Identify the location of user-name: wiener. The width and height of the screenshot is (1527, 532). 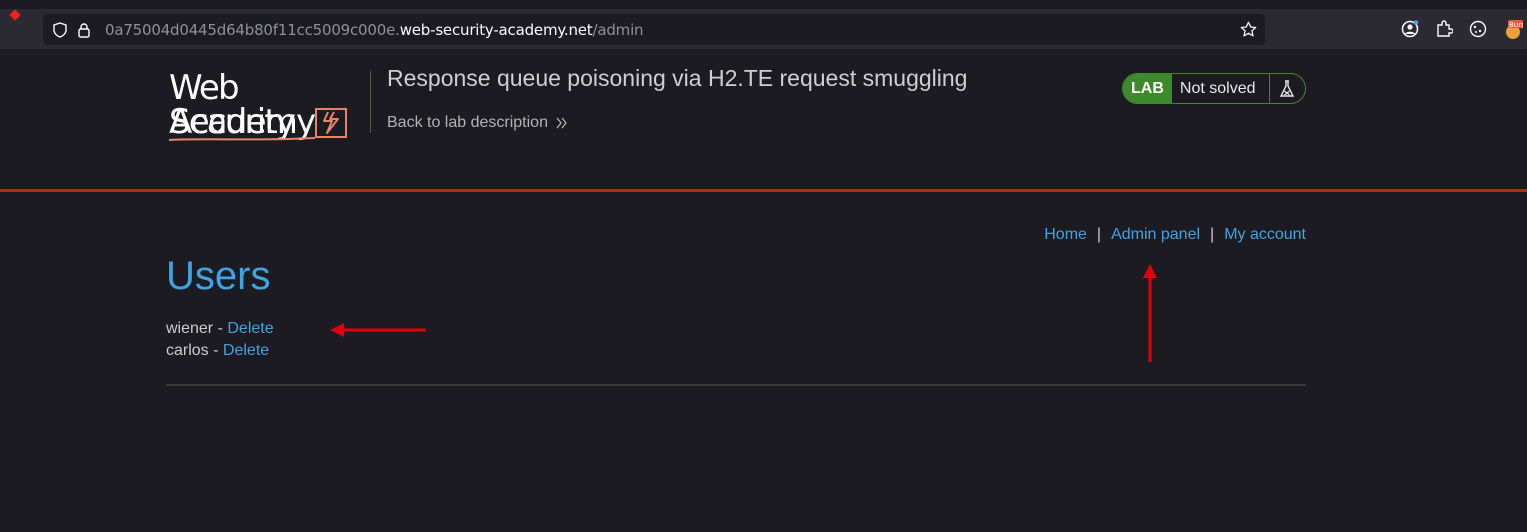
(190, 328).